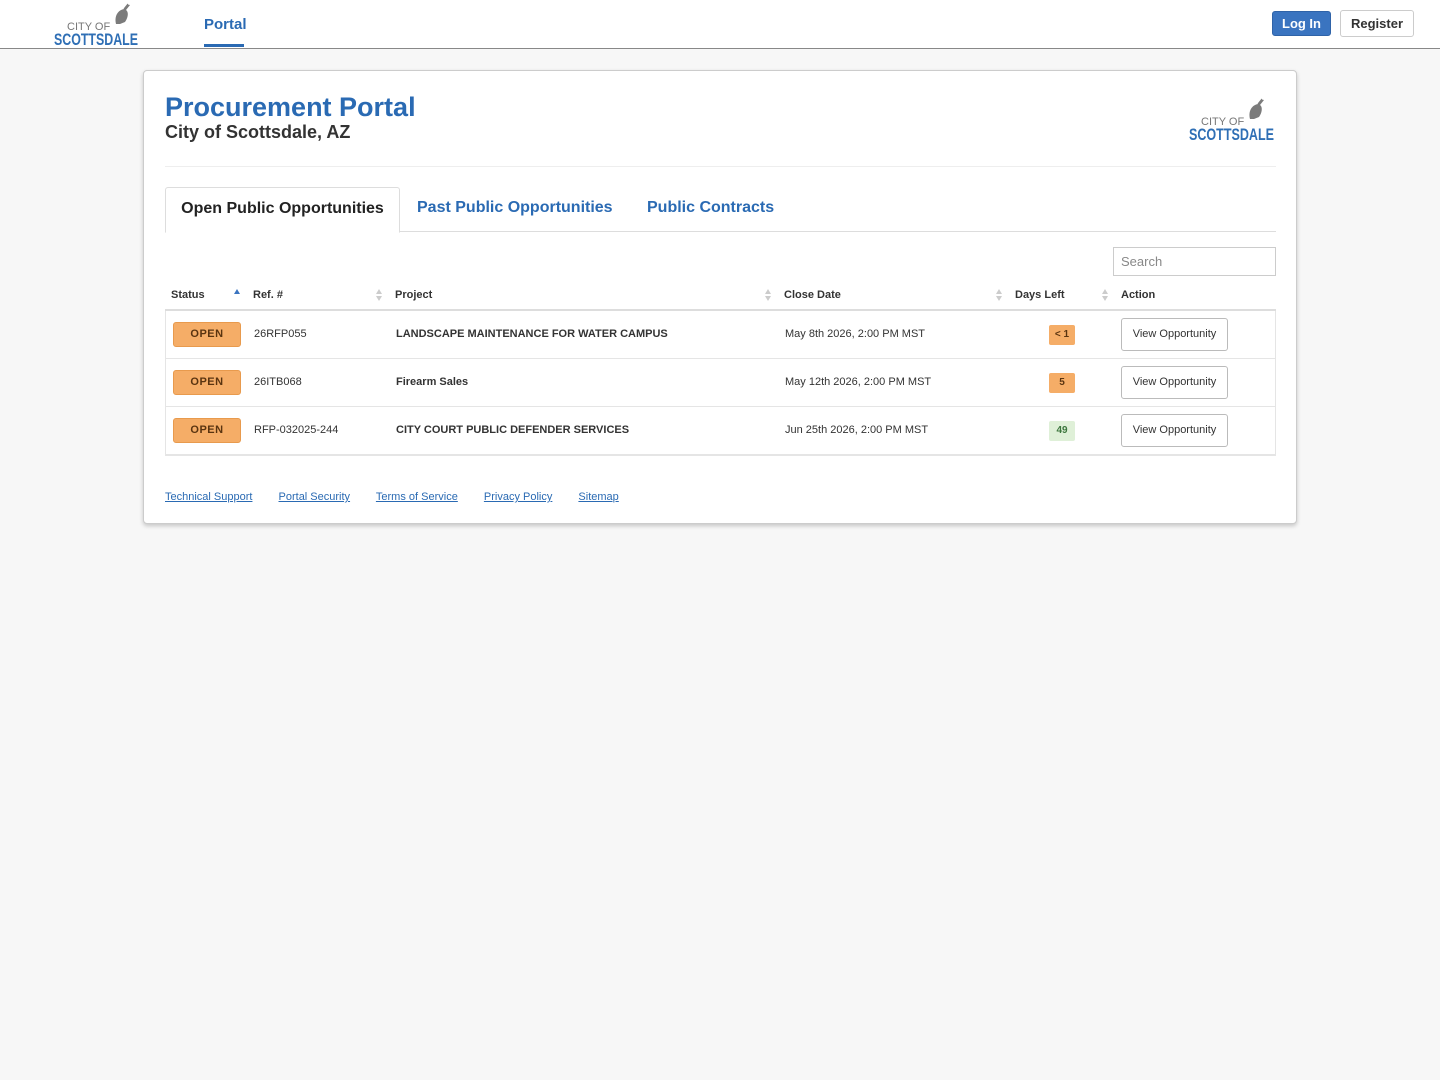  I want to click on days-left-badge: 49, so click(1062, 431).